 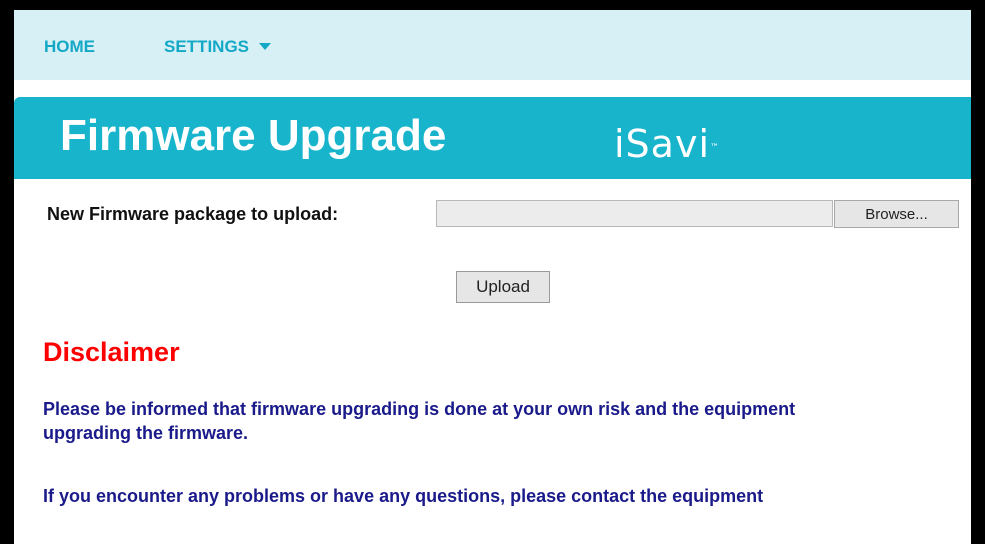 I want to click on firmware-upload-label: New Firmware package to upload:, so click(x=193, y=214).